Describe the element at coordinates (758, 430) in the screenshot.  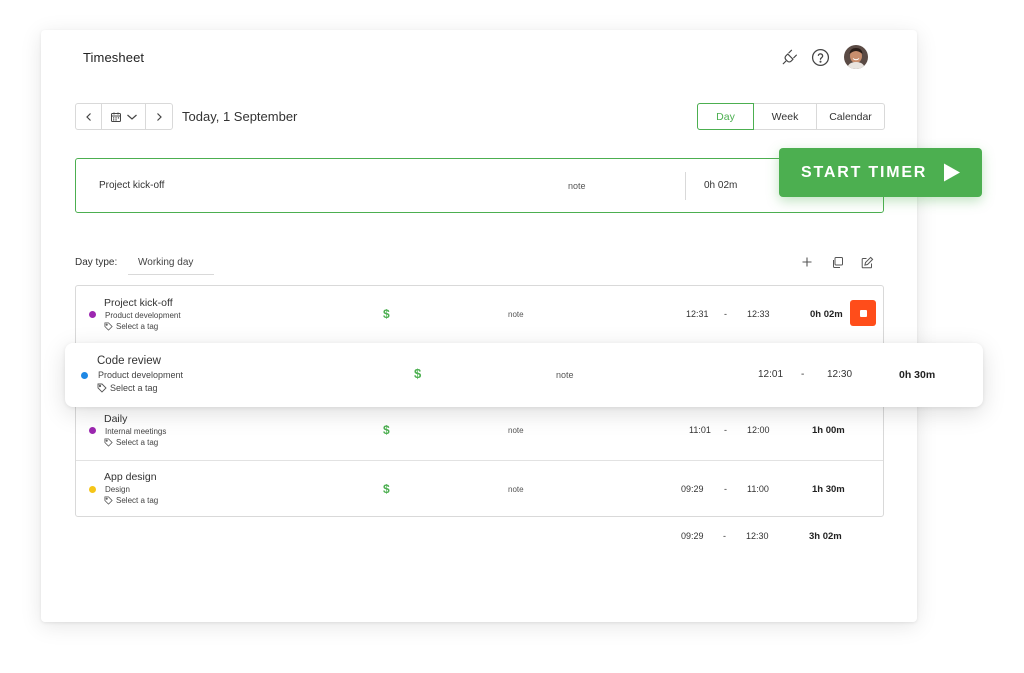
I see `entry-end-time: 12:00` at that location.